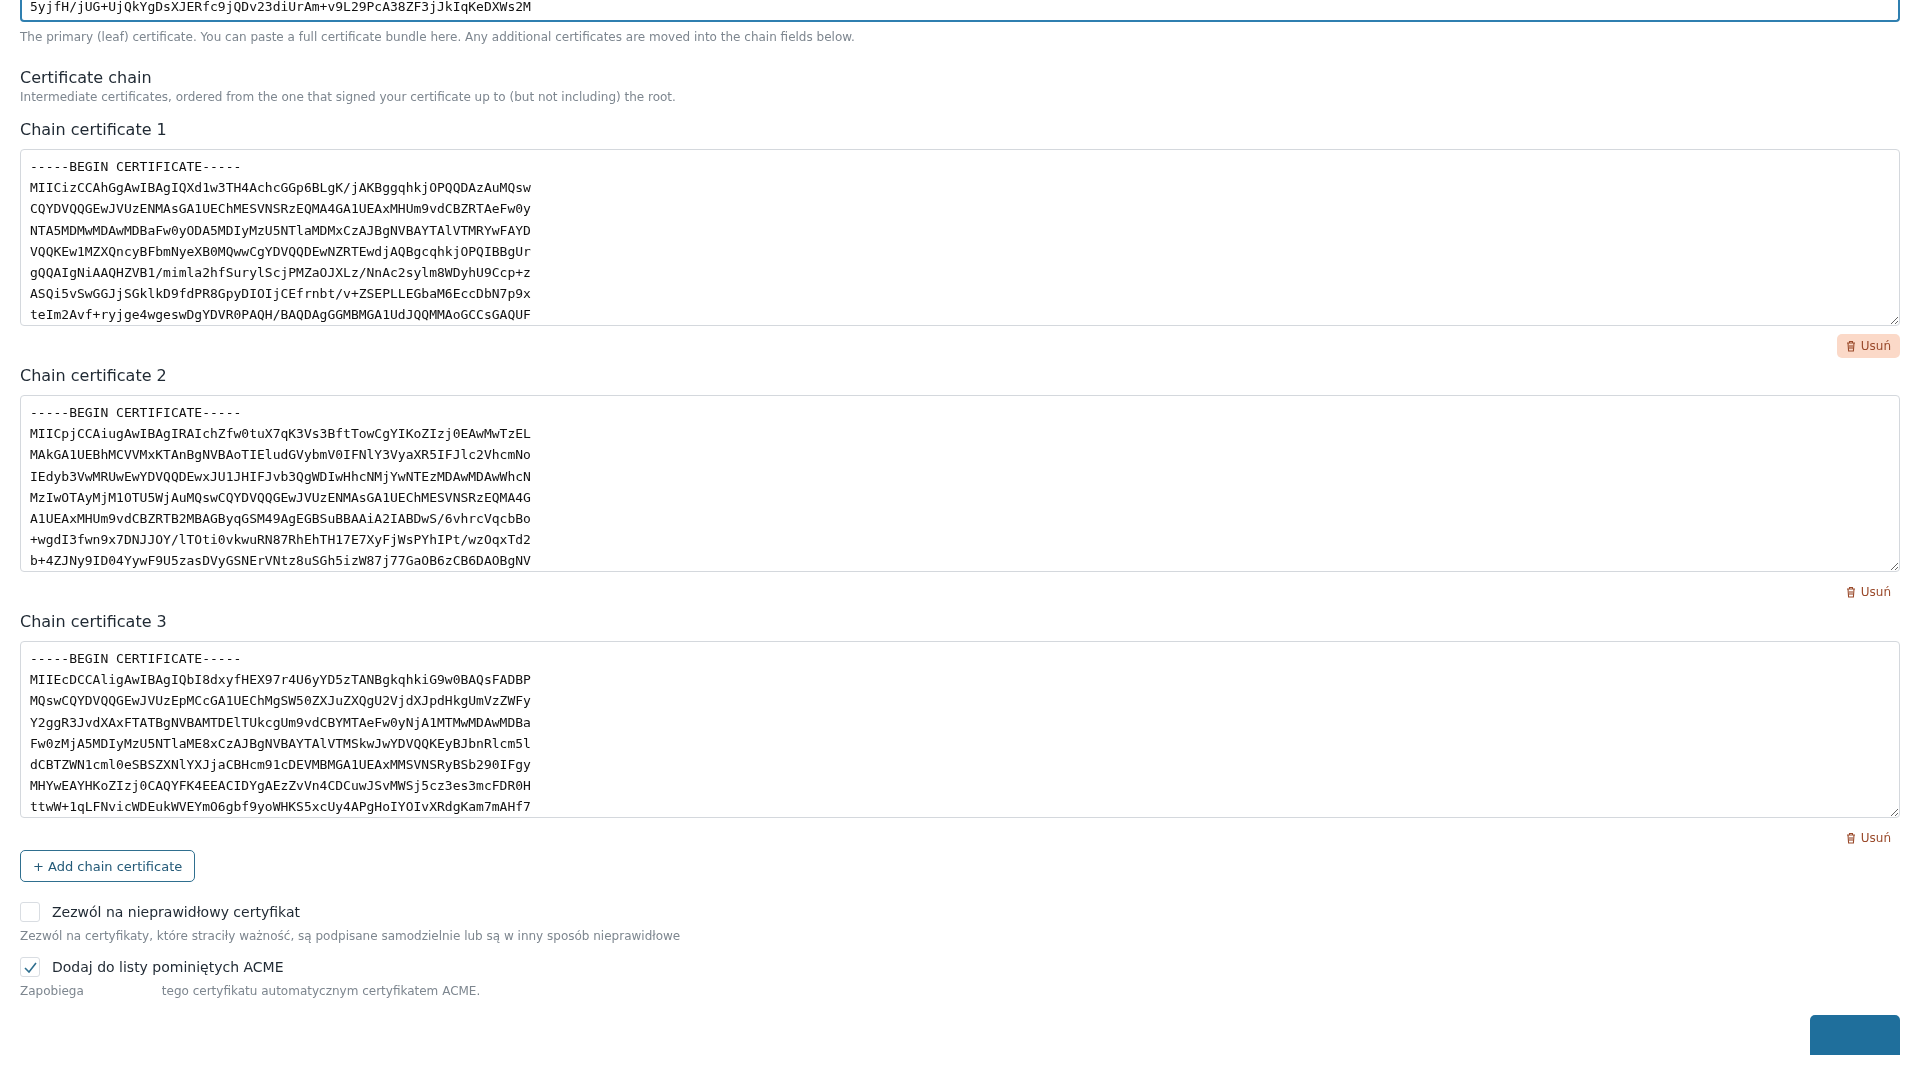 The height and width of the screenshot is (1080, 1920). What do you see at coordinates (94, 375) in the screenshot?
I see `field-label: Chain certificate 2` at bounding box center [94, 375].